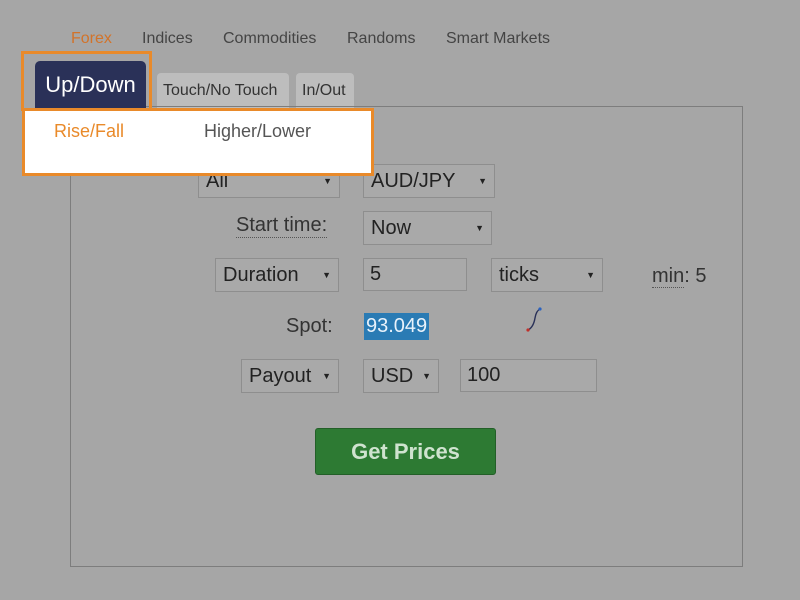 The height and width of the screenshot is (600, 800). I want to click on payout-type-value: Payout, so click(280, 376).